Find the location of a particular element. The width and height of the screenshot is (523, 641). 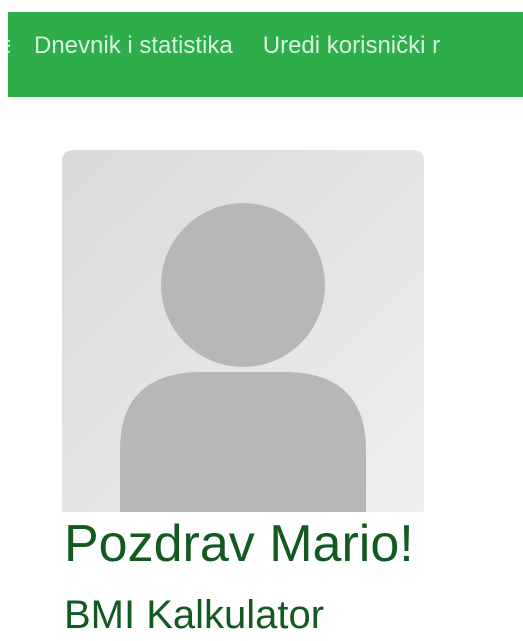

bmi-calculator-heading: BMI Kalkulator is located at coordinates (194, 615).